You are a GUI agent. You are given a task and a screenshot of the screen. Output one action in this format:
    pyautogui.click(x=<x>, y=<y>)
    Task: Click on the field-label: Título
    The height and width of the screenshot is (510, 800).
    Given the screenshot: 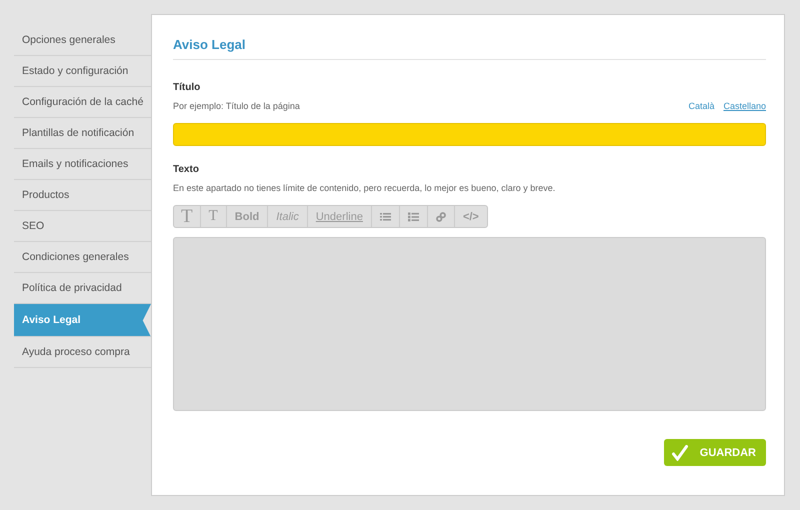 What is the action you would take?
    pyautogui.click(x=186, y=87)
    